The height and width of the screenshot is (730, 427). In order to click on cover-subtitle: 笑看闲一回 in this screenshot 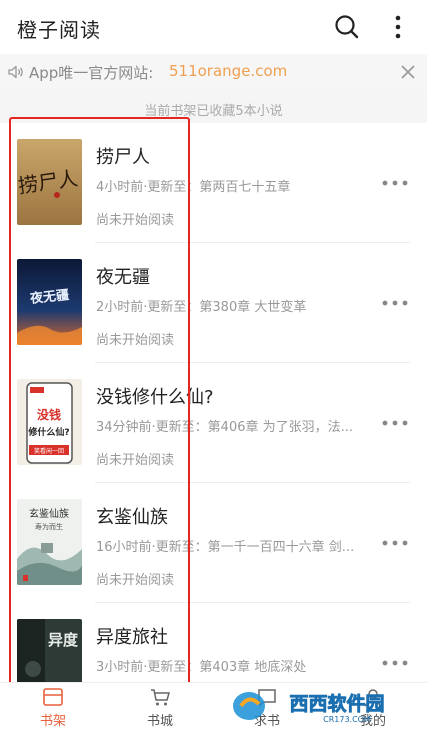, I will do `click(49, 451)`.